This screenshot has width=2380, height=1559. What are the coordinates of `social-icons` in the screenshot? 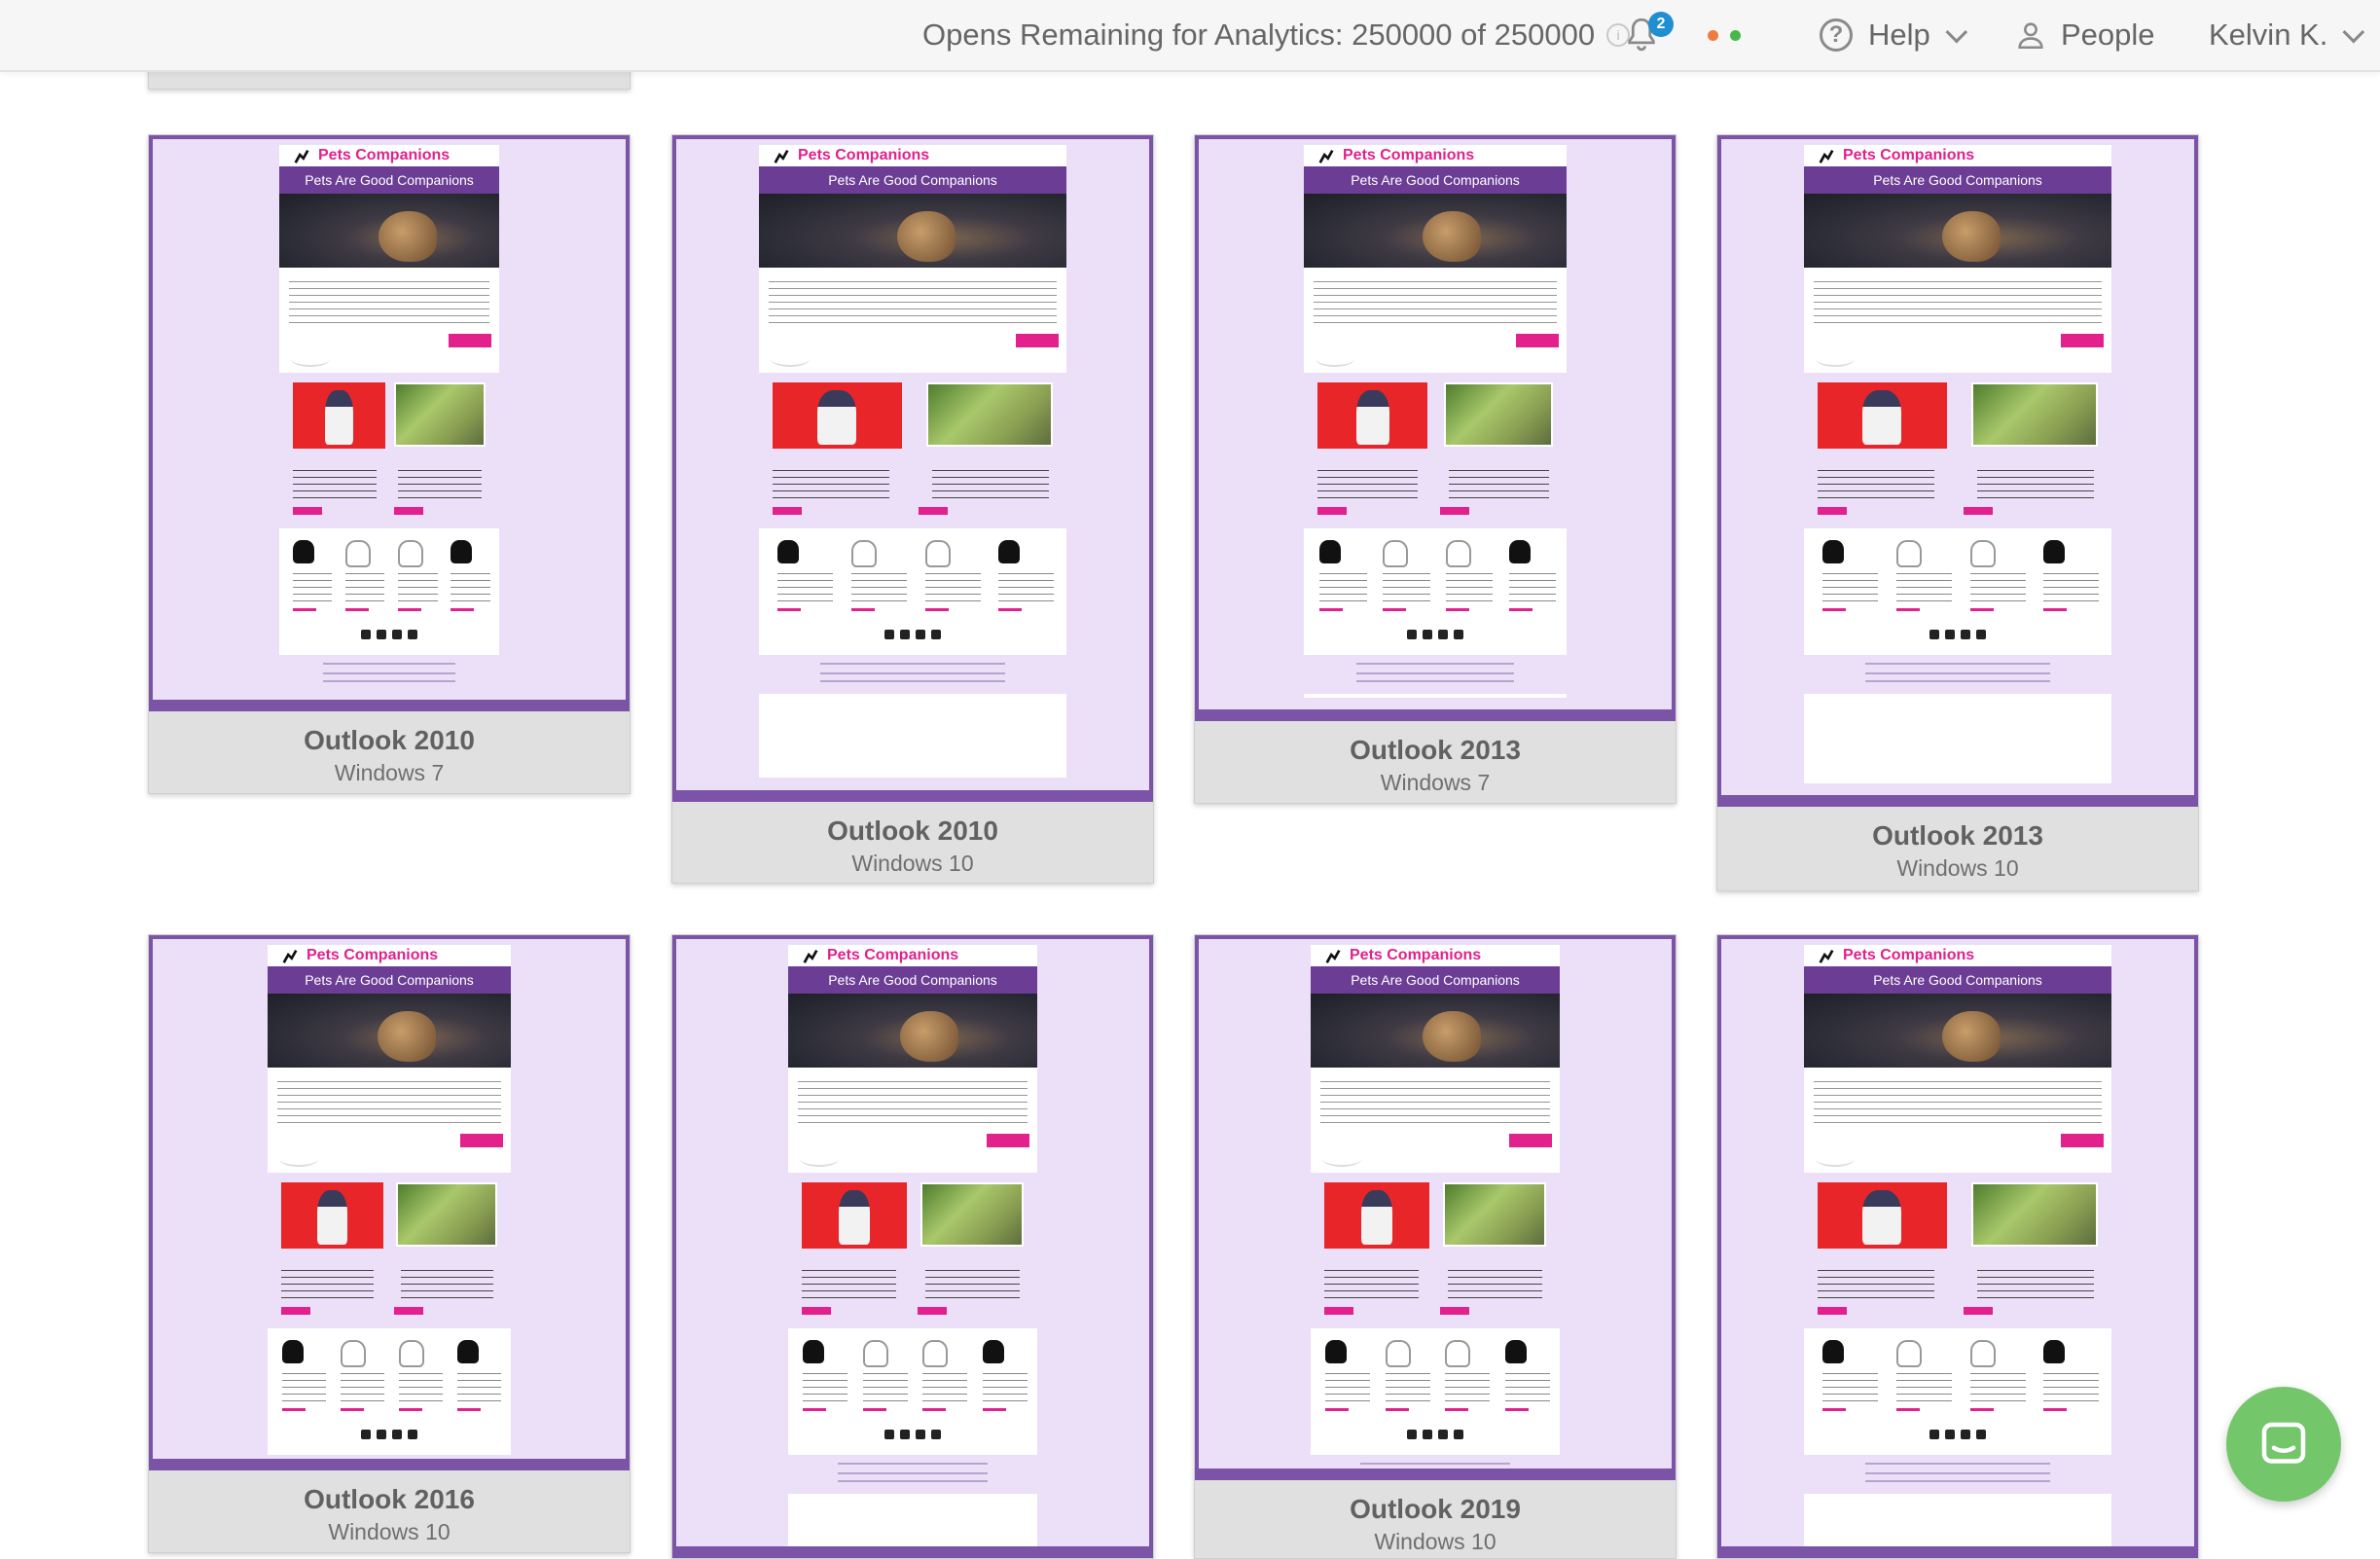 It's located at (389, 1434).